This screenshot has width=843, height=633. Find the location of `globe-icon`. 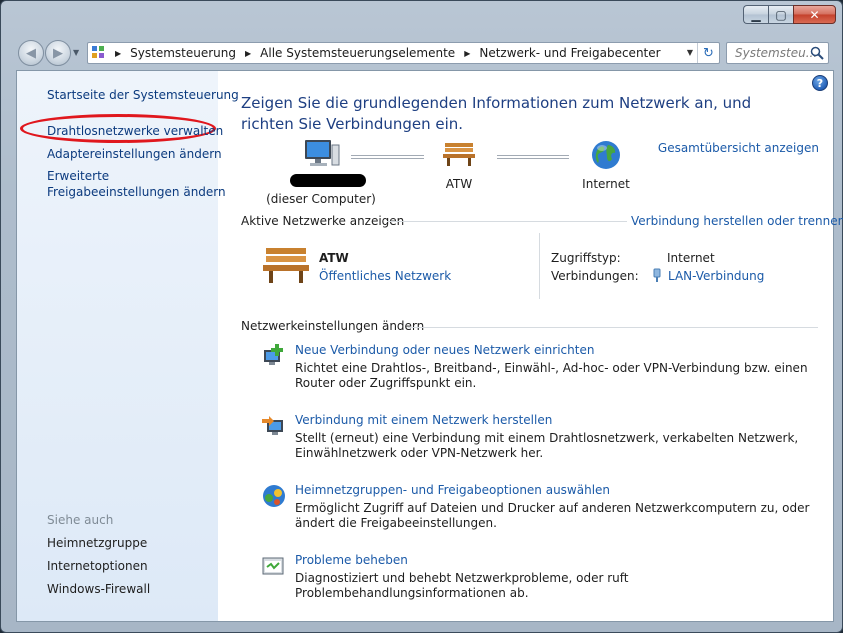

globe-icon is located at coordinates (606, 155).